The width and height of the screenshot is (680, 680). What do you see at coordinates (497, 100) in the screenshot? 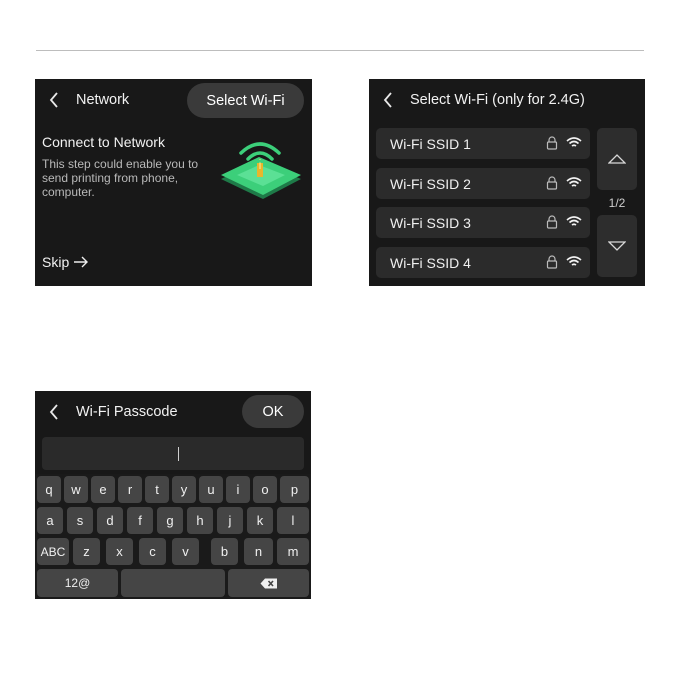
I see `page-title: Select Wi-Fi (only for 2.4G)` at bounding box center [497, 100].